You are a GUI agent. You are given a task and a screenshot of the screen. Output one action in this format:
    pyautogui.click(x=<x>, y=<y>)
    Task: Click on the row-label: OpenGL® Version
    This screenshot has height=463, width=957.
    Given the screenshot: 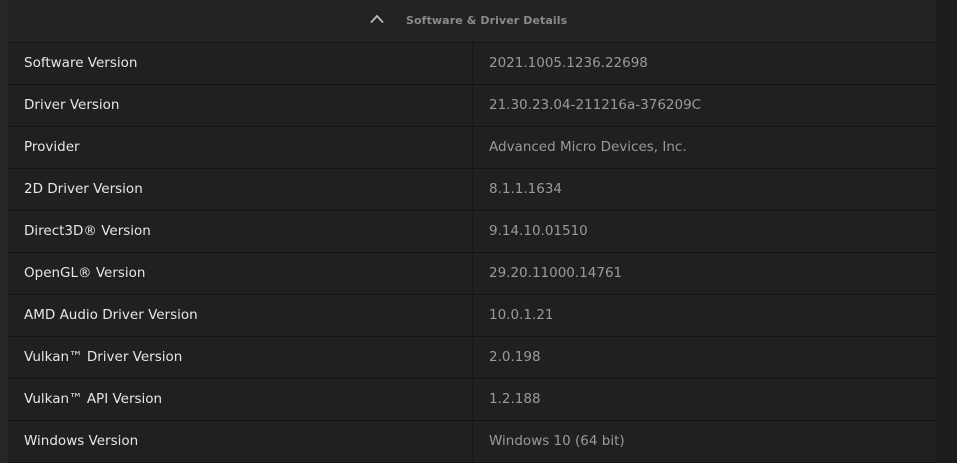 What is the action you would take?
    pyautogui.click(x=85, y=273)
    